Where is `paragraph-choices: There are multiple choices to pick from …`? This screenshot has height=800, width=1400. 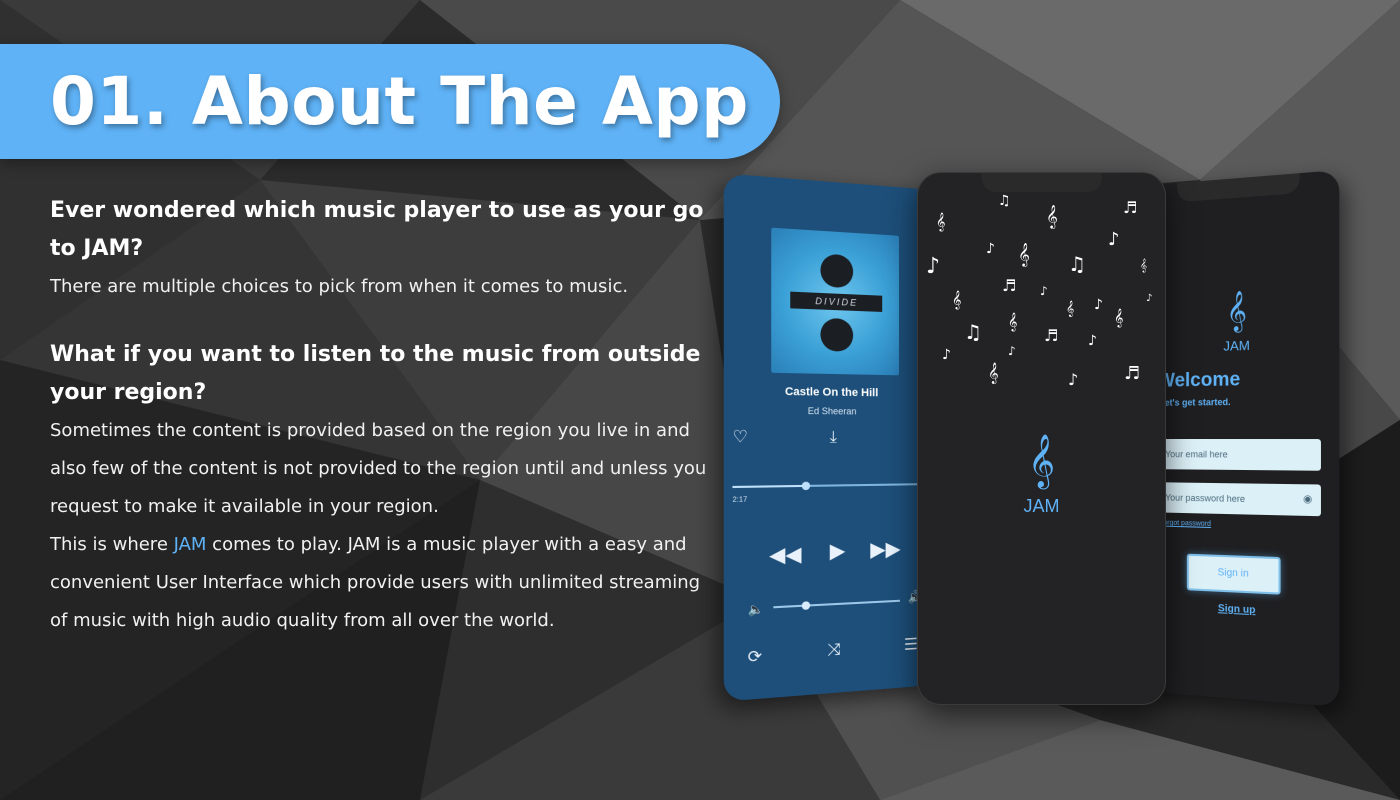
paragraph-choices: There are multiple choices to pick from … is located at coordinates (339, 286).